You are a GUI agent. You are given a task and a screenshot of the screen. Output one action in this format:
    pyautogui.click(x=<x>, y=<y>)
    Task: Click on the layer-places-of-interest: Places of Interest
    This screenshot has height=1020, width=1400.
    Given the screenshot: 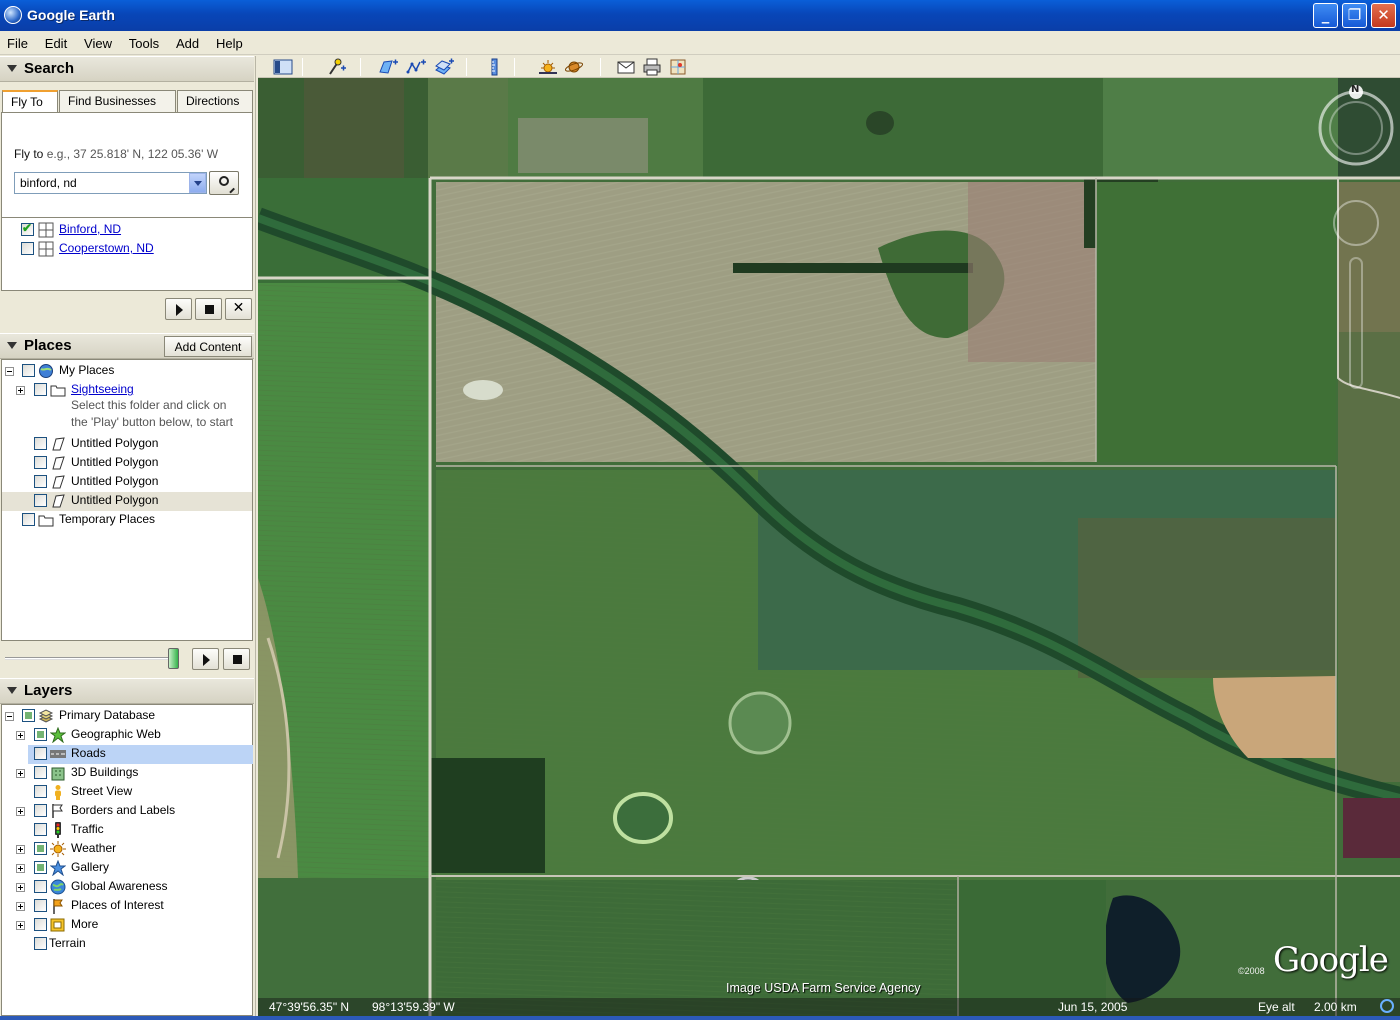 What is the action you would take?
    pyautogui.click(x=127, y=906)
    